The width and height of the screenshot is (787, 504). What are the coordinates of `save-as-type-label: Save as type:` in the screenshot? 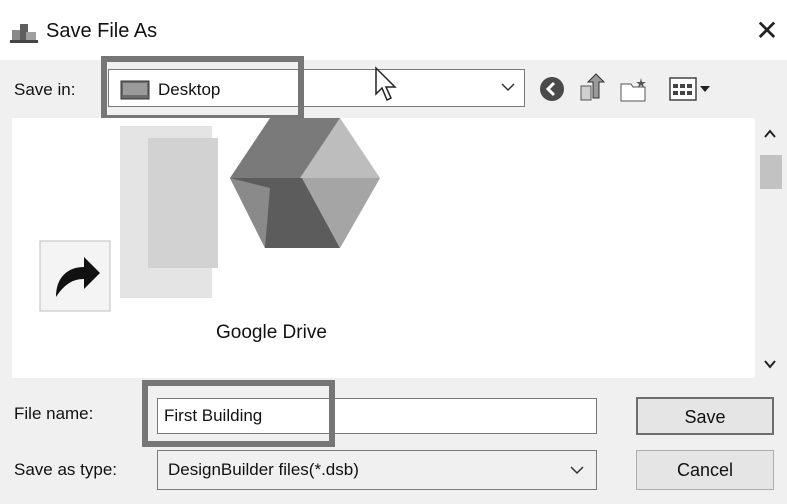 It's located at (66, 469).